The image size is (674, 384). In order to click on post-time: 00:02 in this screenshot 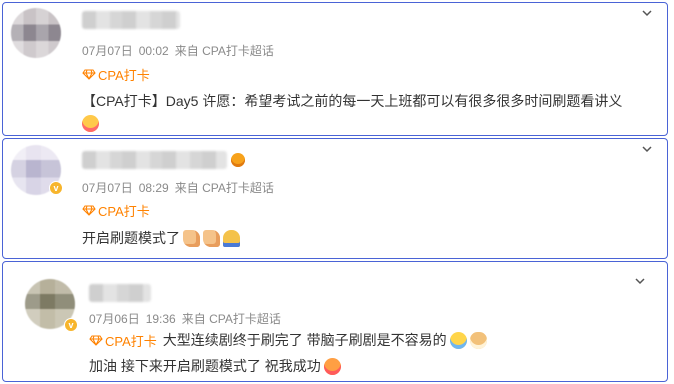, I will do `click(154, 51)`.